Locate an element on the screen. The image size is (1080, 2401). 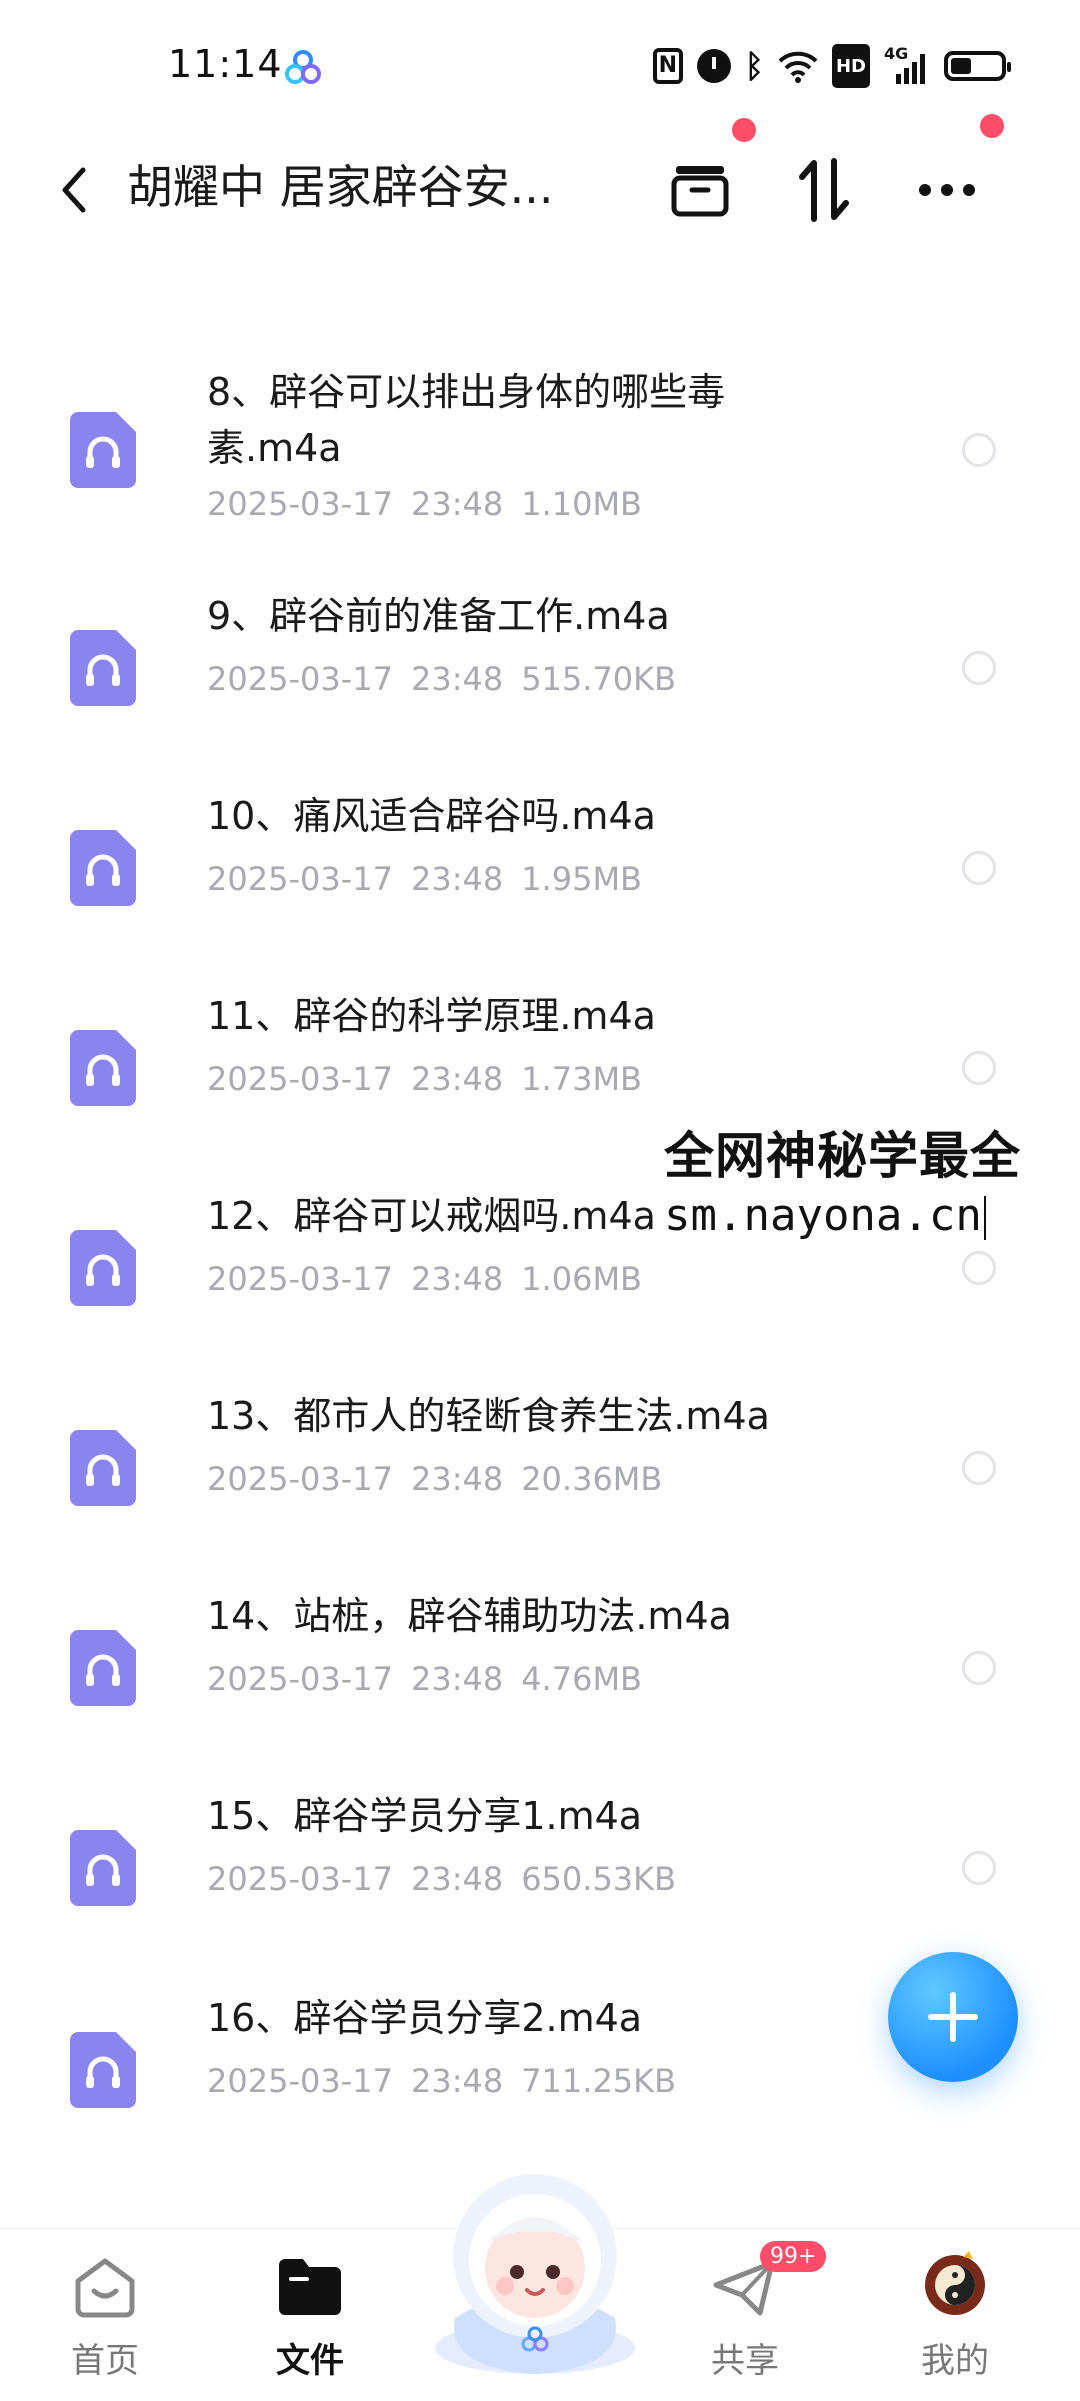
file-row: 9、辟谷前的准备工作.m4a 2025-03-17 23:48 515.70KB is located at coordinates (540, 670).